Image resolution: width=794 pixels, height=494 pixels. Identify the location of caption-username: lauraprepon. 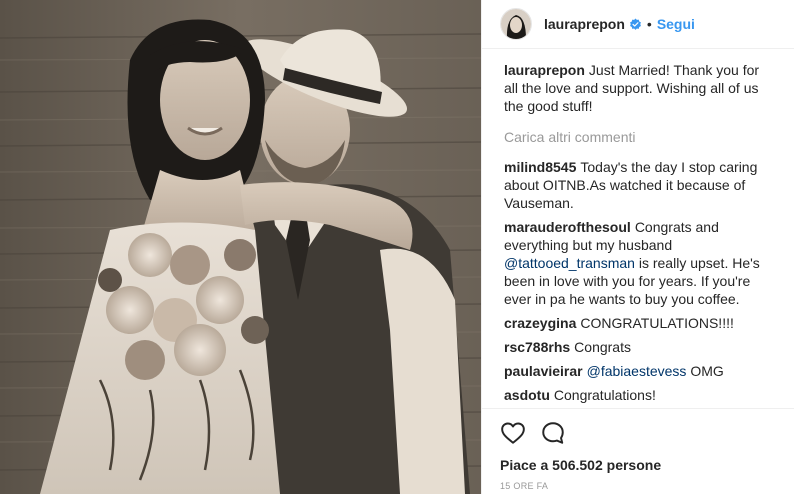
(544, 70).